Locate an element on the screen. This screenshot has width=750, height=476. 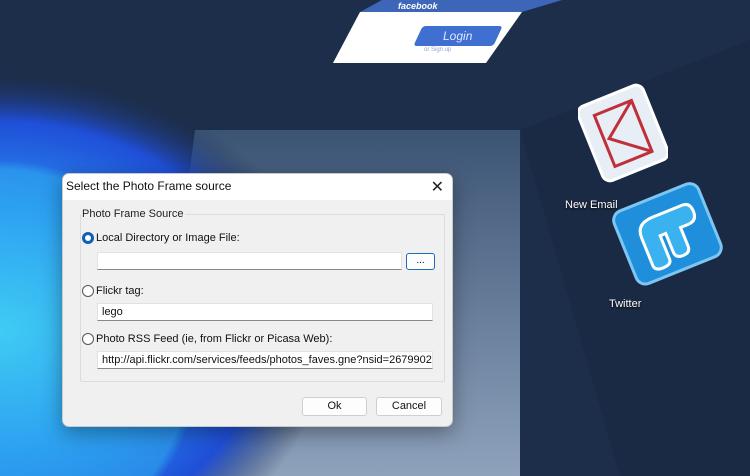
facebook-login-button: Login is located at coordinates (458, 36).